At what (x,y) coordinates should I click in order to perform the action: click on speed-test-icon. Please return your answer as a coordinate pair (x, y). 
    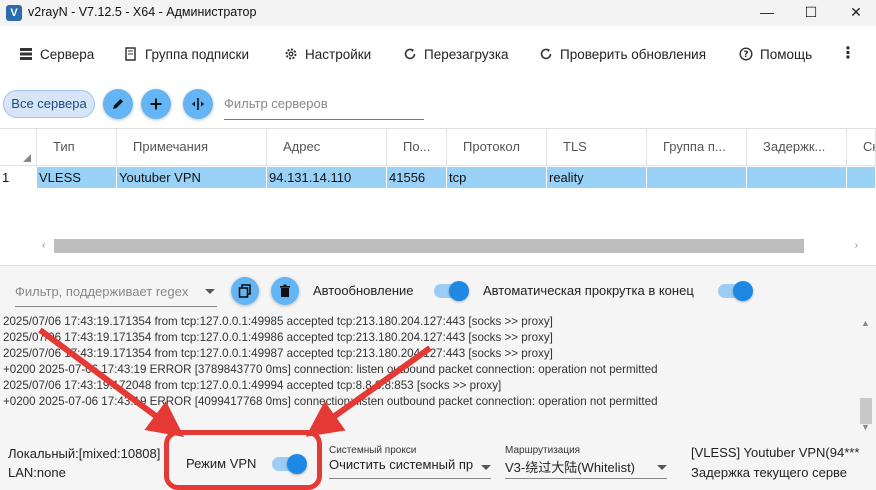
    Looking at the image, I should click on (198, 104).